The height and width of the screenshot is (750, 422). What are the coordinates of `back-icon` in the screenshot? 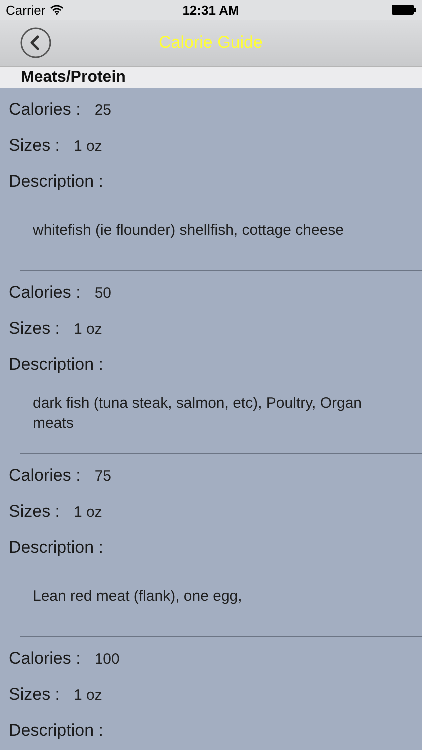 It's located at (36, 43).